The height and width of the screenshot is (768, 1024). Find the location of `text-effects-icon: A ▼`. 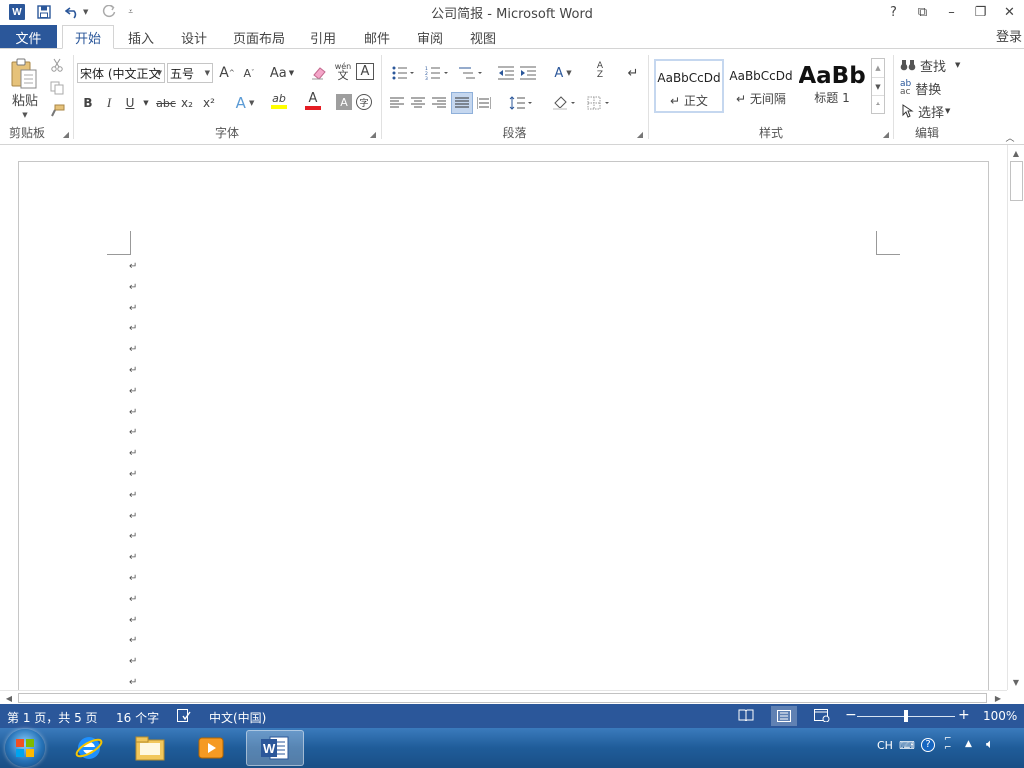

text-effects-icon: A ▼ is located at coordinates (245, 103).